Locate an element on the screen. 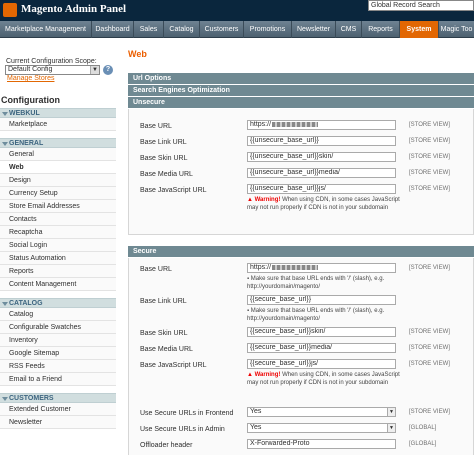 The width and height of the screenshot is (474, 455). nav-catalog: Catalog is located at coordinates (182, 29).